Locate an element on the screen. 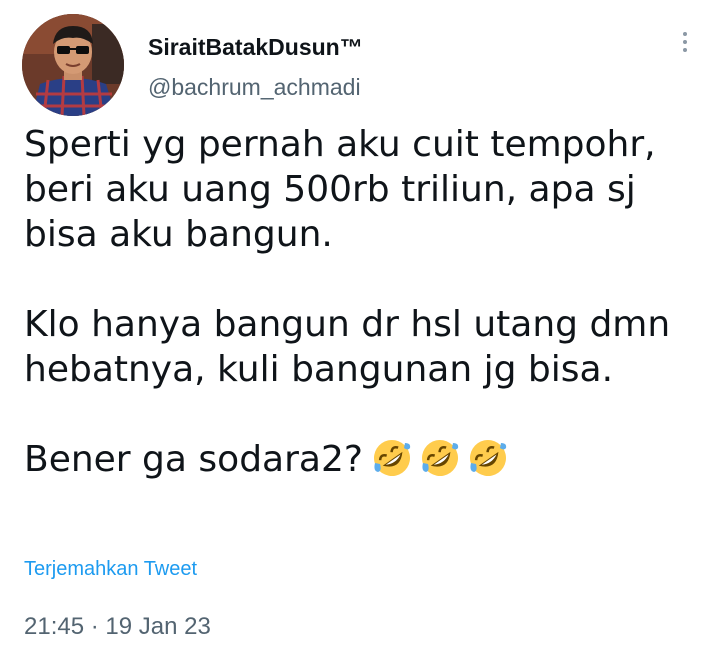 Image resolution: width=720 pixels, height=658 pixels. text-line: hebatnya, kuli bangunan jg bisa. is located at coordinates (319, 369).